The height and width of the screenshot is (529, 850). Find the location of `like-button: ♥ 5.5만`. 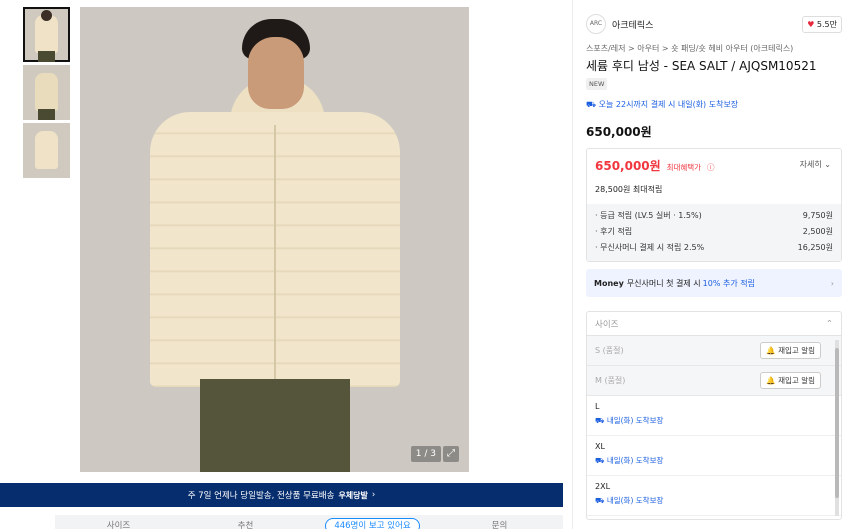

like-button: ♥ 5.5만 is located at coordinates (822, 24).